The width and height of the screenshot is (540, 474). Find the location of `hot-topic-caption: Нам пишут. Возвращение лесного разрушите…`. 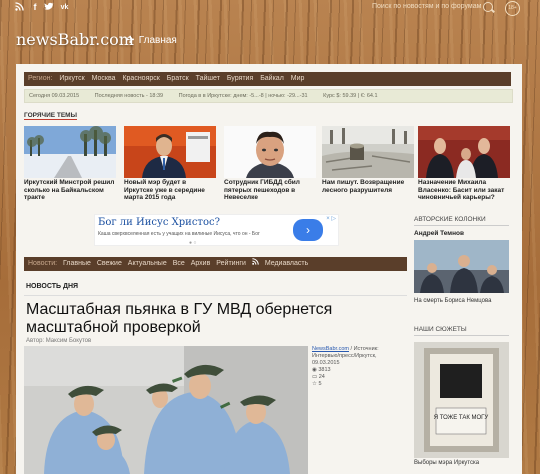

hot-topic-caption: Нам пишут. Возвращение лесного разрушите… is located at coordinates (368, 190).